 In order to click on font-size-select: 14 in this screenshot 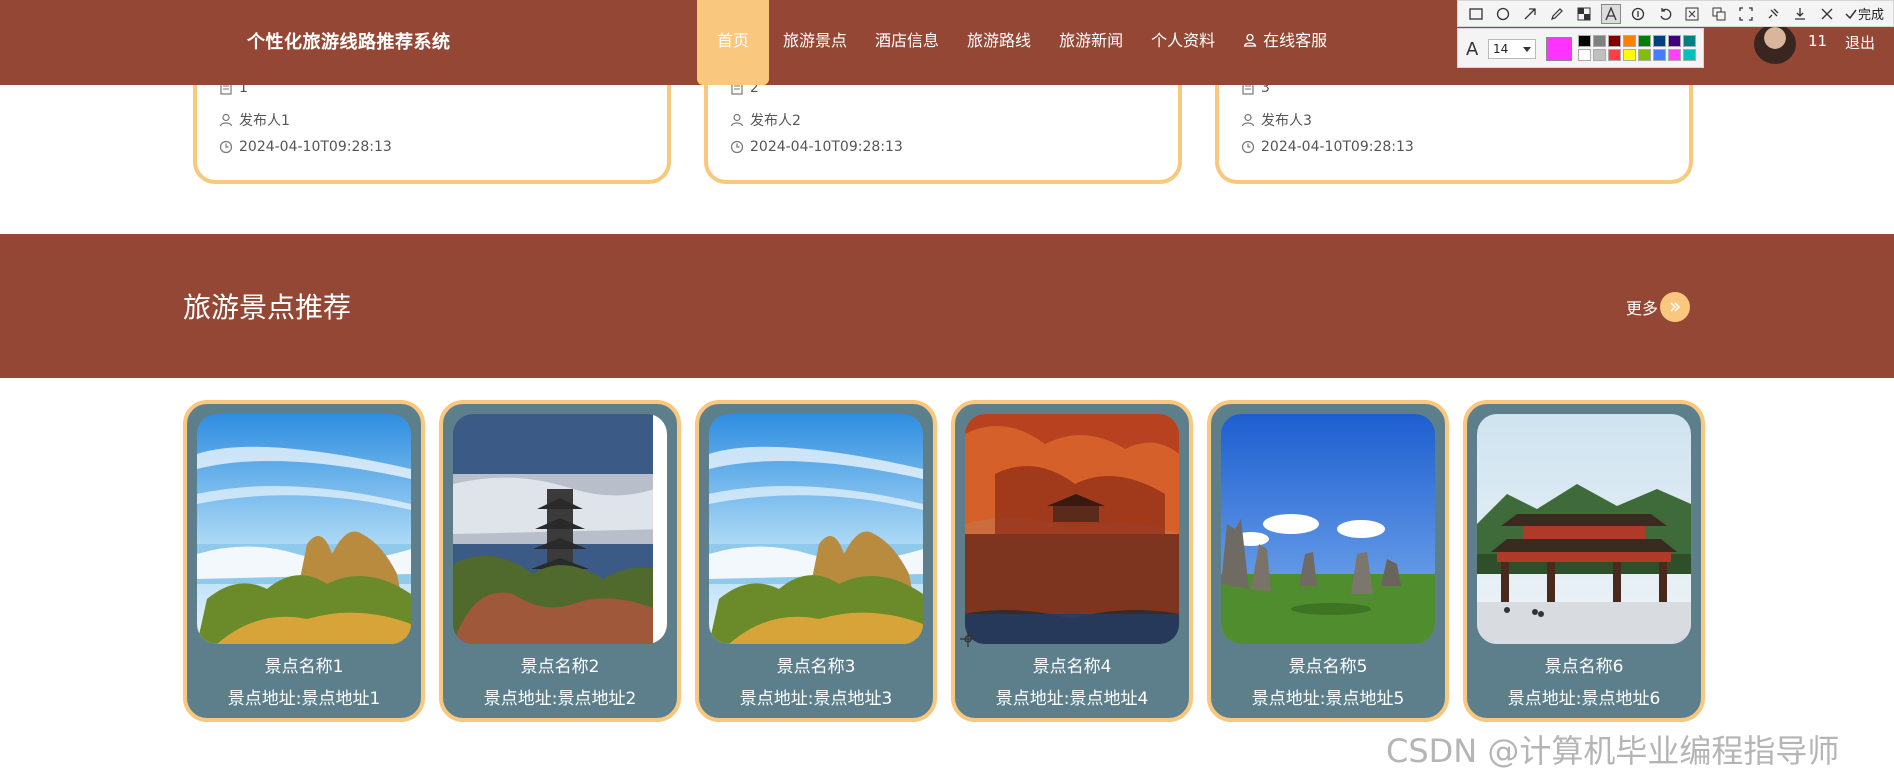, I will do `click(1512, 49)`.